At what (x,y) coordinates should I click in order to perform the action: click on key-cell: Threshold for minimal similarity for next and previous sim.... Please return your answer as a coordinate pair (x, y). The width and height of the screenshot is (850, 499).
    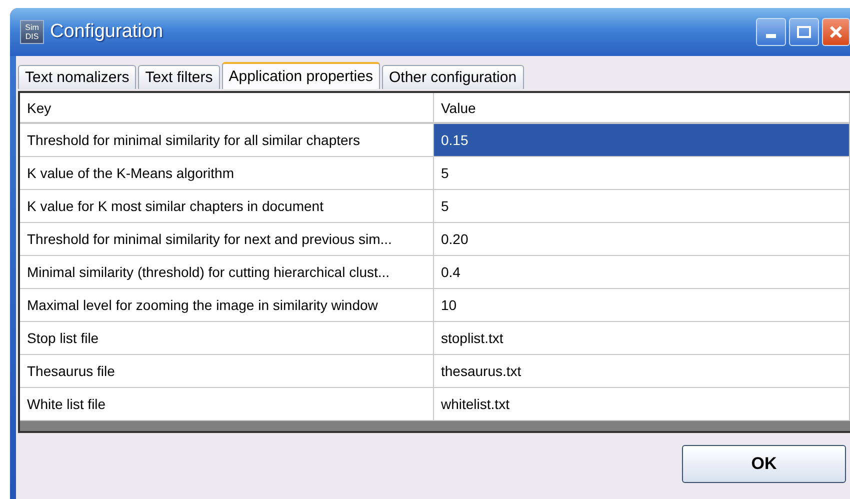
    Looking at the image, I should click on (227, 239).